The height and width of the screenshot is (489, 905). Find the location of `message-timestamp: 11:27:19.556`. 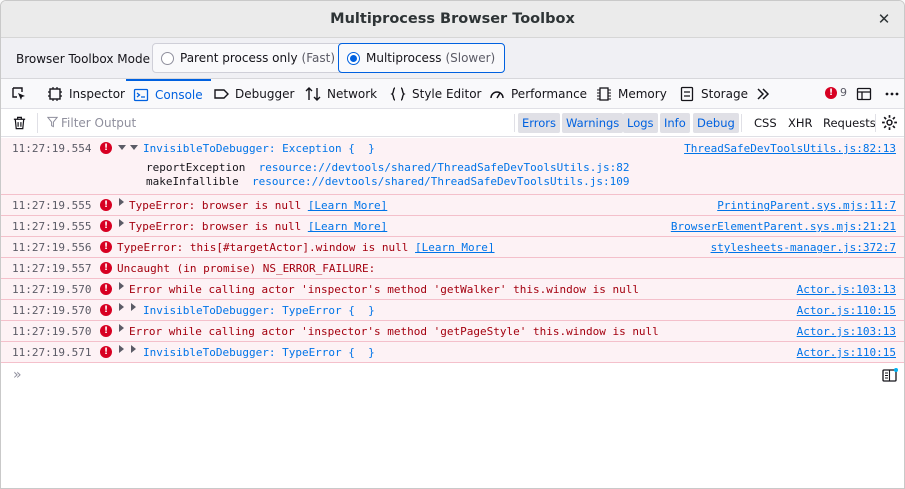

message-timestamp: 11:27:19.556 is located at coordinates (52, 247).